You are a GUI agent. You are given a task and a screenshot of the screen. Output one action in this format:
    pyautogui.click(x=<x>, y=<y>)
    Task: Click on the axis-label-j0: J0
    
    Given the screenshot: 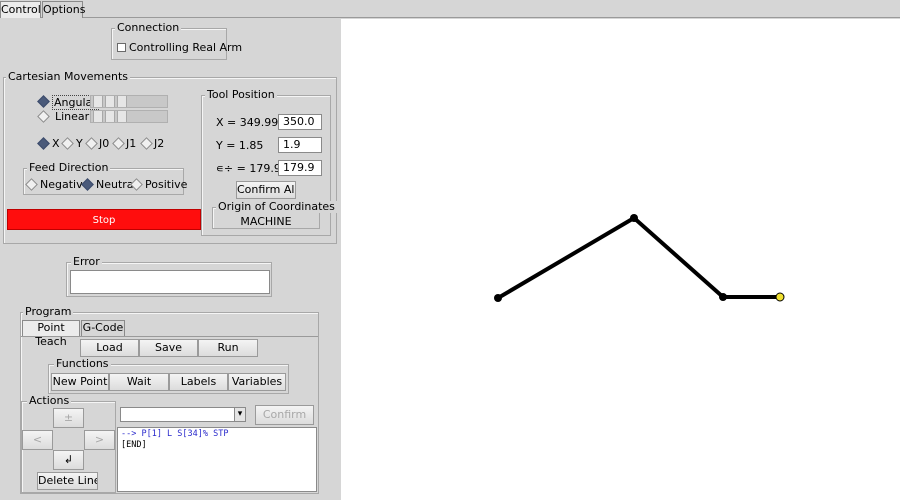 What is the action you would take?
    pyautogui.click(x=104, y=143)
    